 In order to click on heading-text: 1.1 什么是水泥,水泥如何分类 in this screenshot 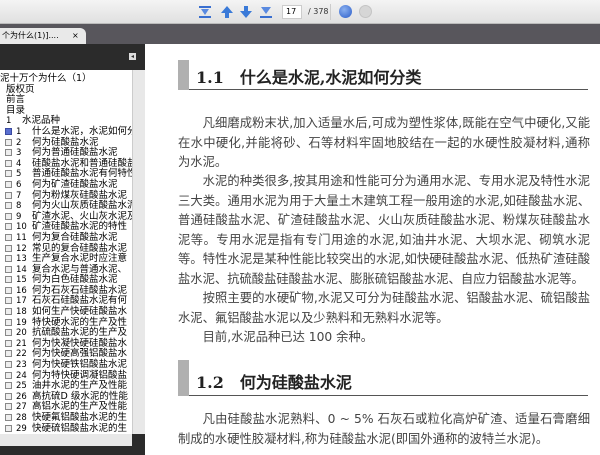, I will do `click(309, 77)`.